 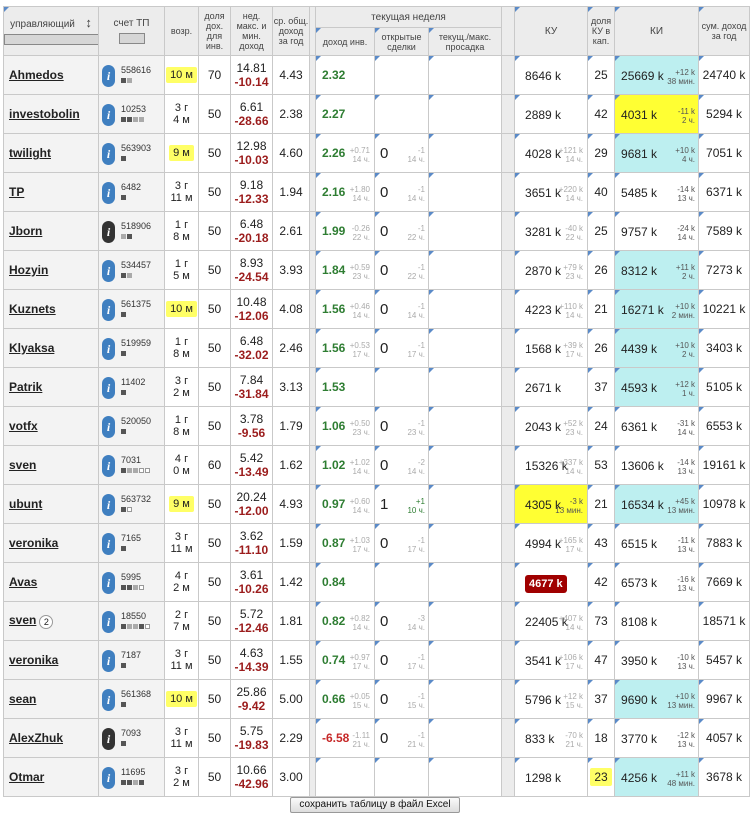 I want to click on ki-delta: +10 k, so click(x=685, y=150).